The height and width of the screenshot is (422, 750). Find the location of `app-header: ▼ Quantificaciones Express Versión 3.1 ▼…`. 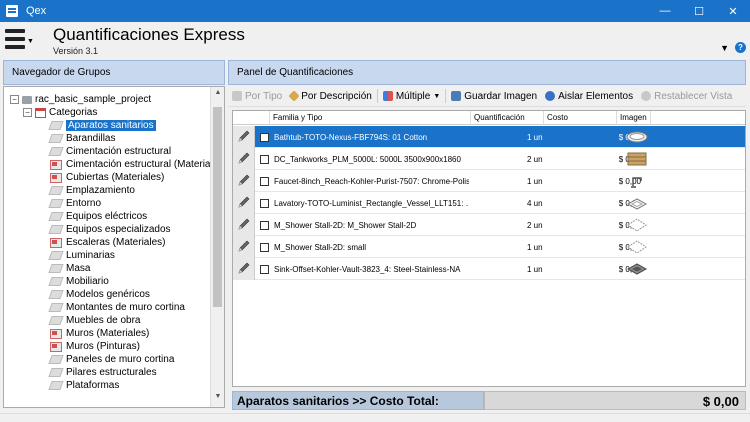

app-header: ▼ Quantificaciones Express Versión 3.1 ▼… is located at coordinates (375, 41).